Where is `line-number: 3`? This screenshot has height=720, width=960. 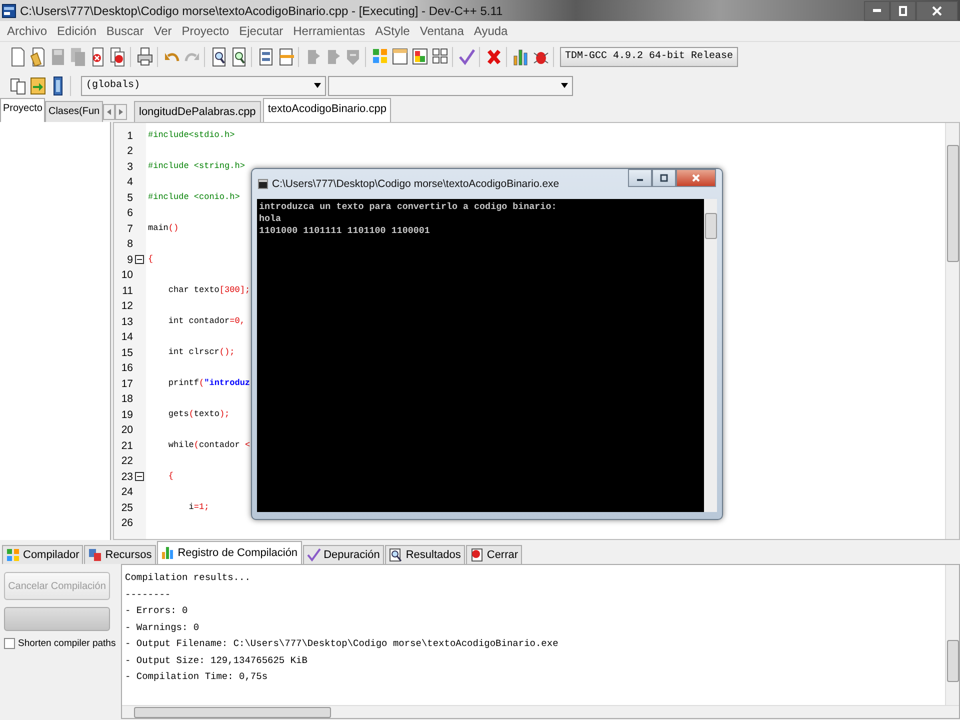 line-number: 3 is located at coordinates (129, 166).